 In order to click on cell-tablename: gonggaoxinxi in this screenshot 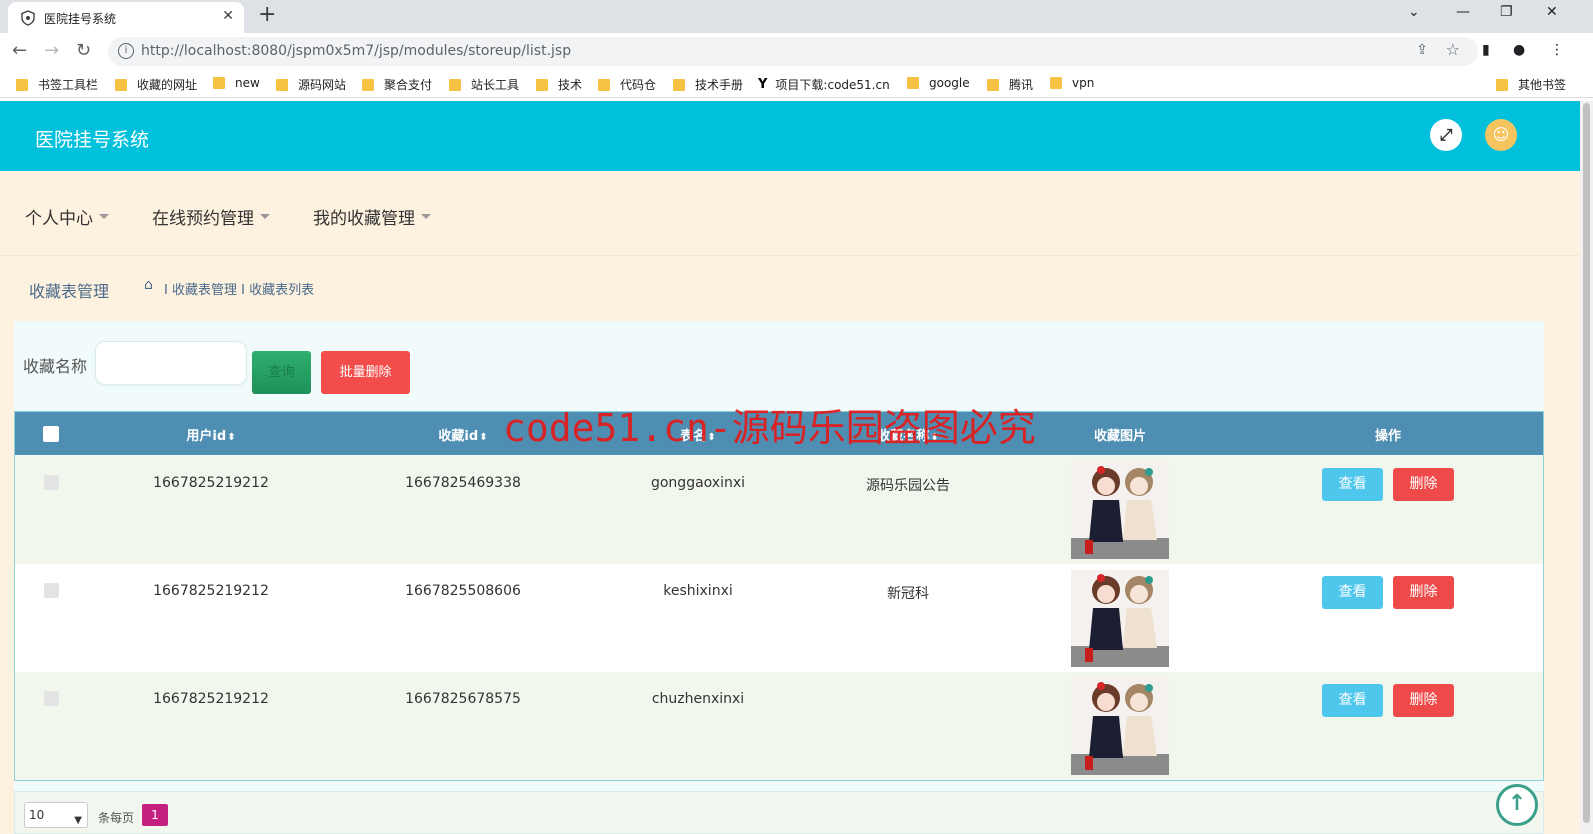, I will do `click(698, 483)`.